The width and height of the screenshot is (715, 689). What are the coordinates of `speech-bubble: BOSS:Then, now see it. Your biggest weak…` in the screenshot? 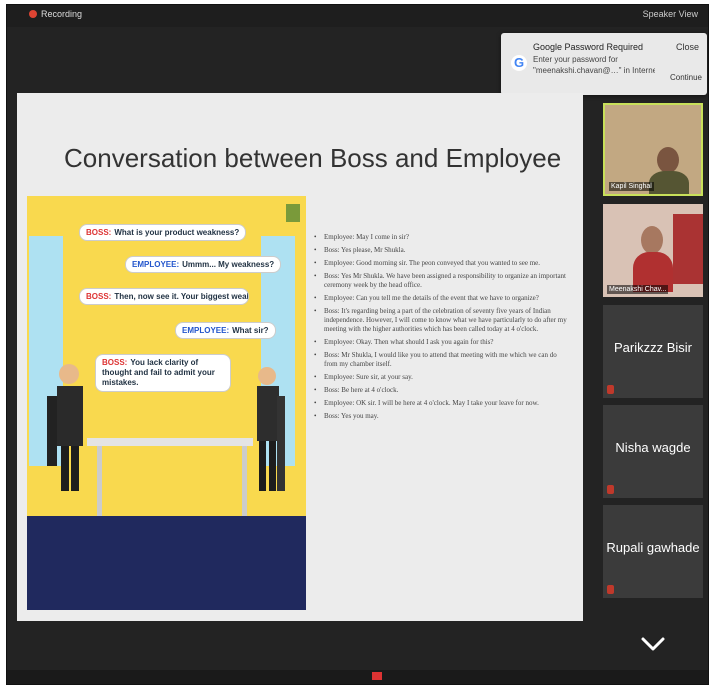 It's located at (164, 296).